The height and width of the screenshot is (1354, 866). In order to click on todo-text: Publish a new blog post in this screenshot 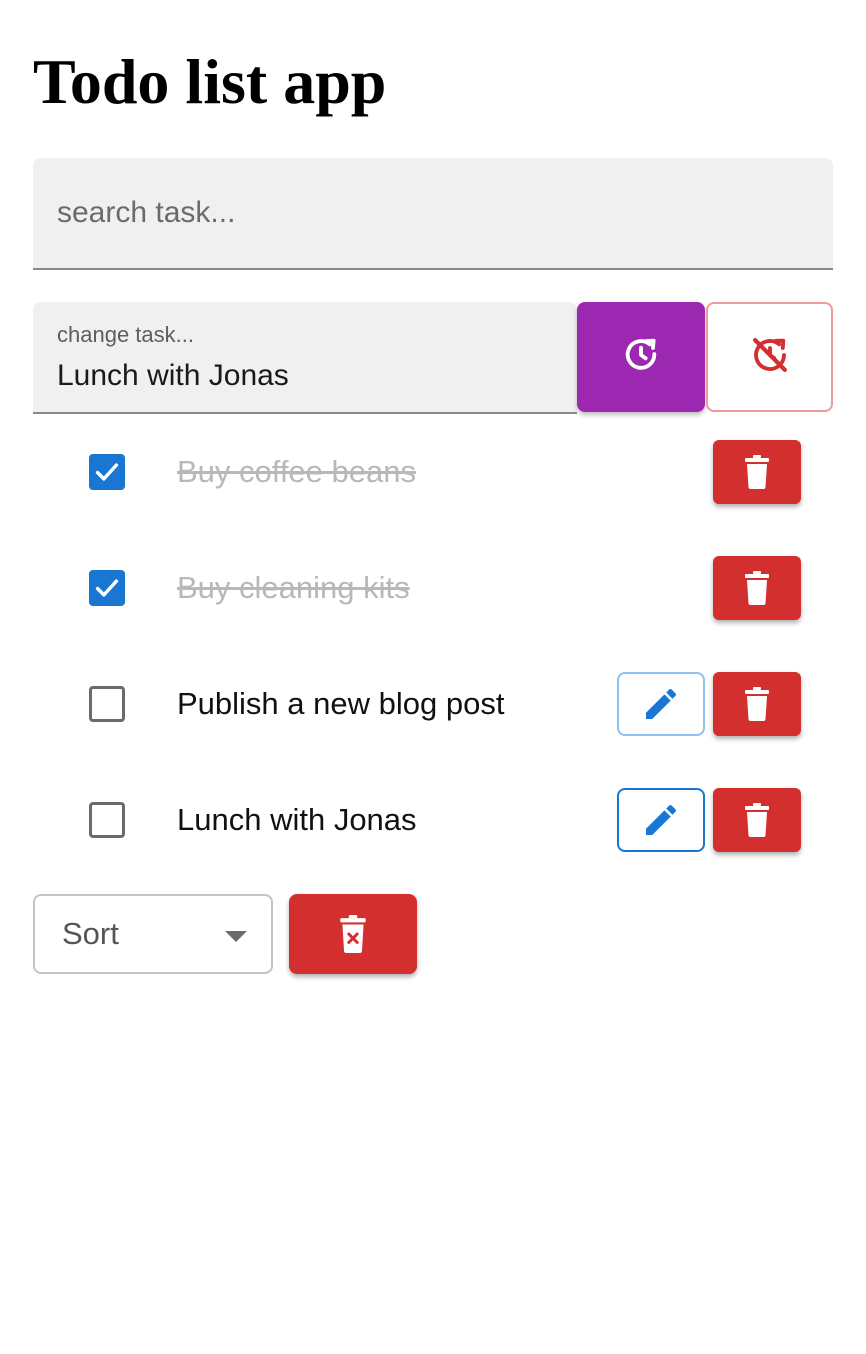, I will do `click(341, 703)`.